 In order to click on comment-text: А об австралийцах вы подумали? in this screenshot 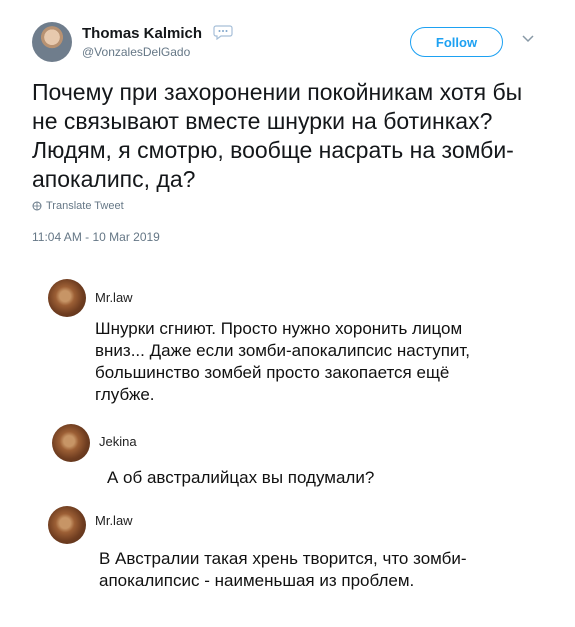, I will do `click(241, 477)`.